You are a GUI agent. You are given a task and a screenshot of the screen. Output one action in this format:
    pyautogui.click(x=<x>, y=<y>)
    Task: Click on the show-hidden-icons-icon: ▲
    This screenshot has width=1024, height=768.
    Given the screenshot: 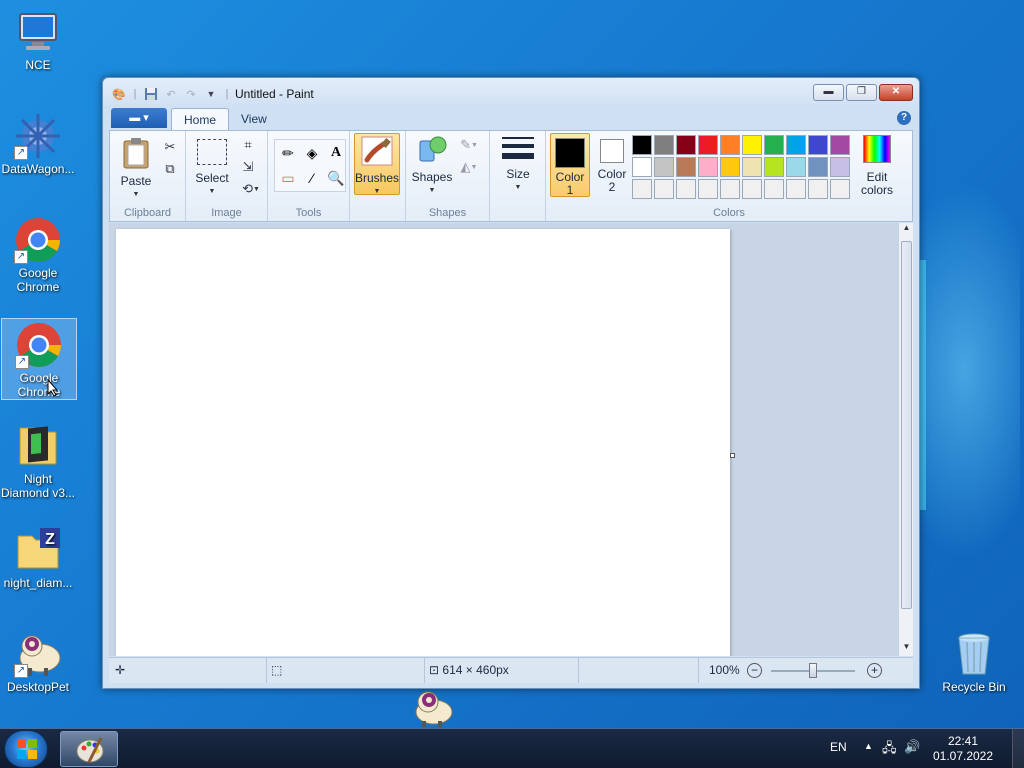 What is the action you would take?
    pyautogui.click(x=868, y=746)
    